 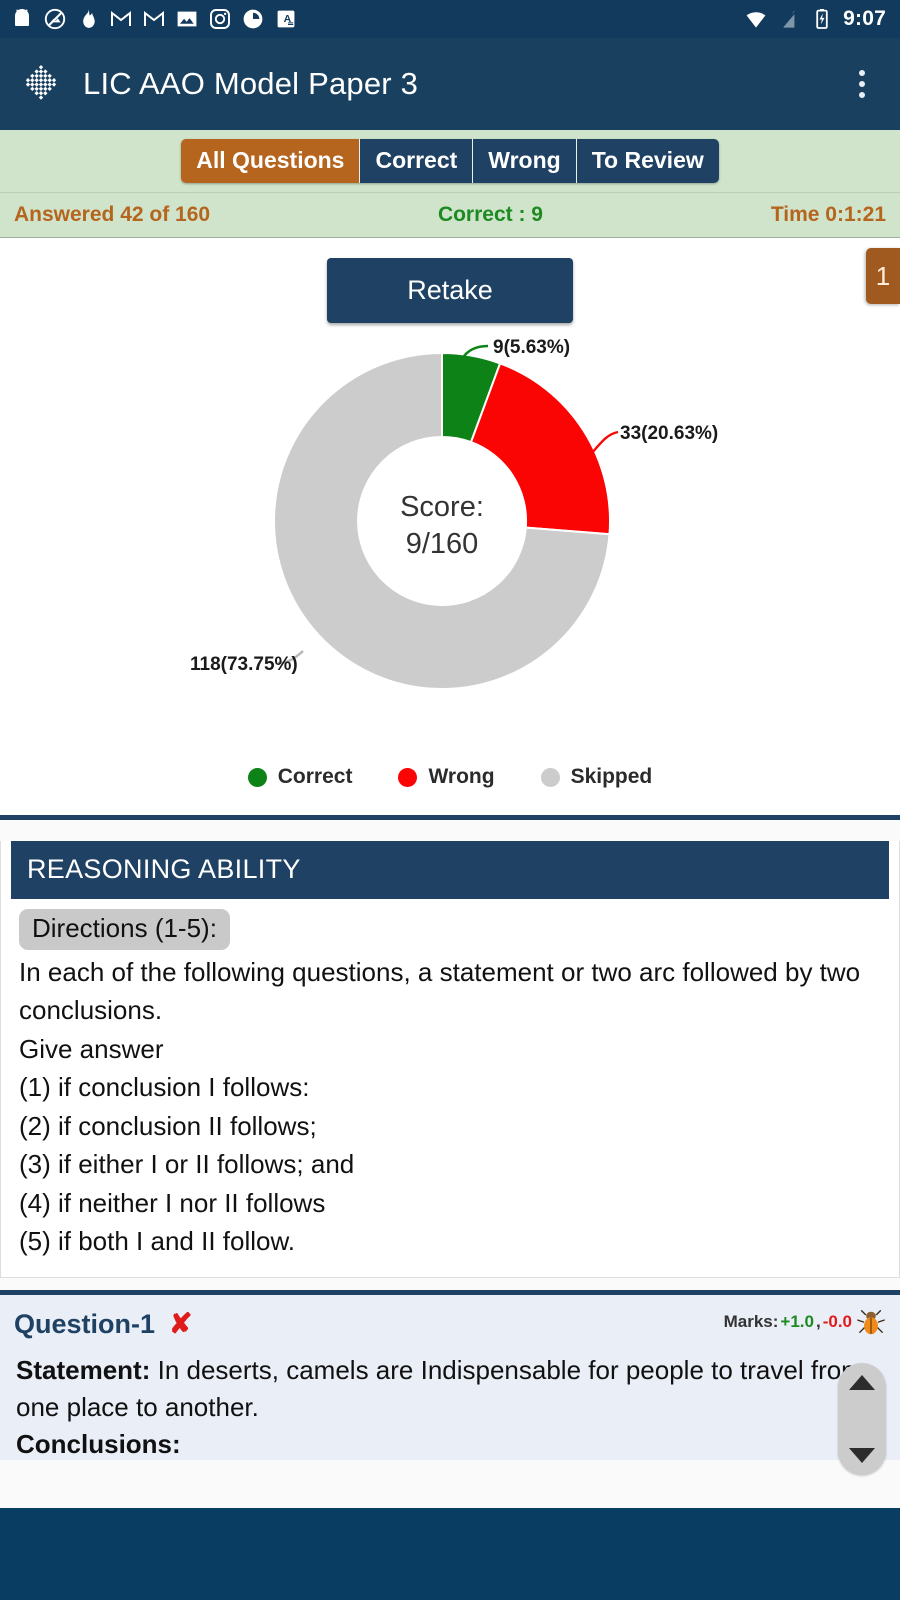 I want to click on legend-dot-wrong, so click(x=408, y=777).